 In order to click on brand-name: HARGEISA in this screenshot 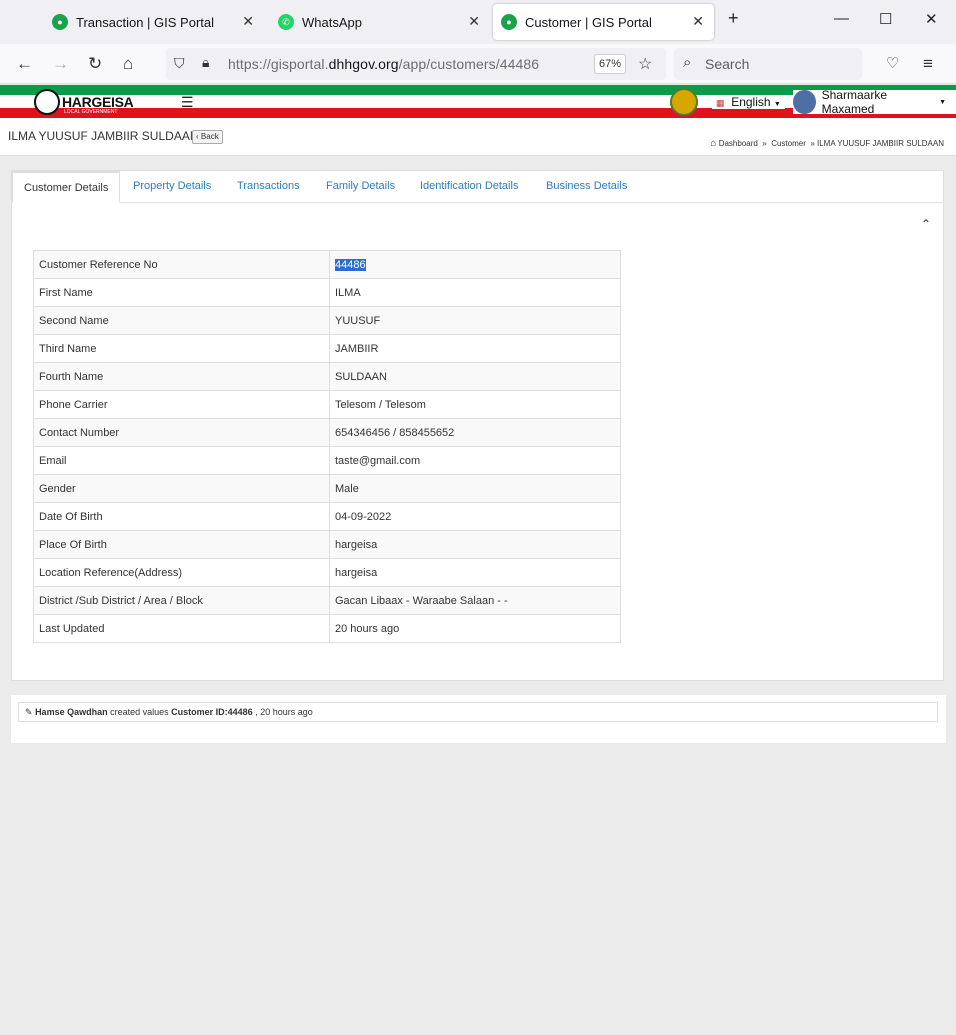, I will do `click(98, 102)`.